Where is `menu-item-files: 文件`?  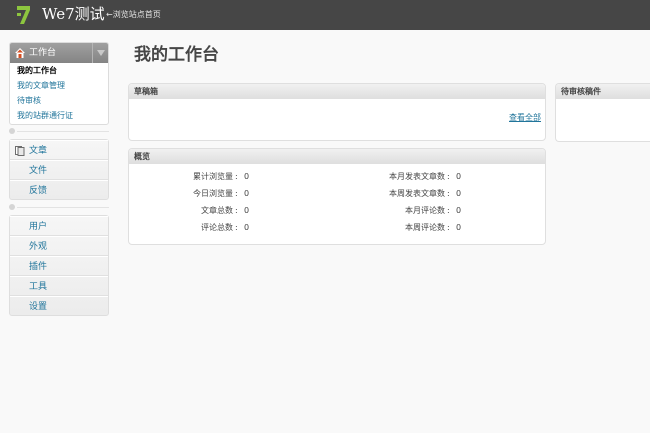
menu-item-files: 文件 is located at coordinates (59, 170).